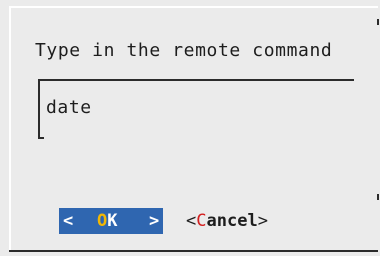  I want to click on ok-left-arrow: <, so click(68, 221).